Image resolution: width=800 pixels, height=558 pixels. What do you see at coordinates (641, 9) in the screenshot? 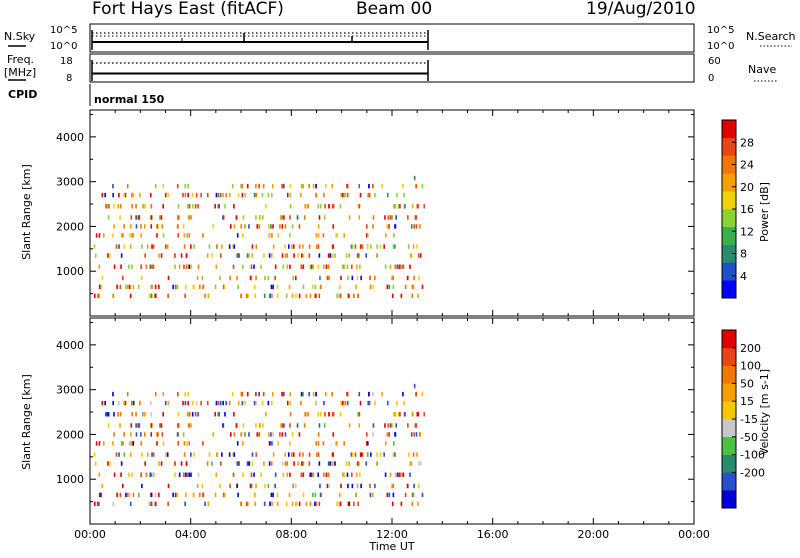
I see `date-title: 19/Aug/2010` at bounding box center [641, 9].